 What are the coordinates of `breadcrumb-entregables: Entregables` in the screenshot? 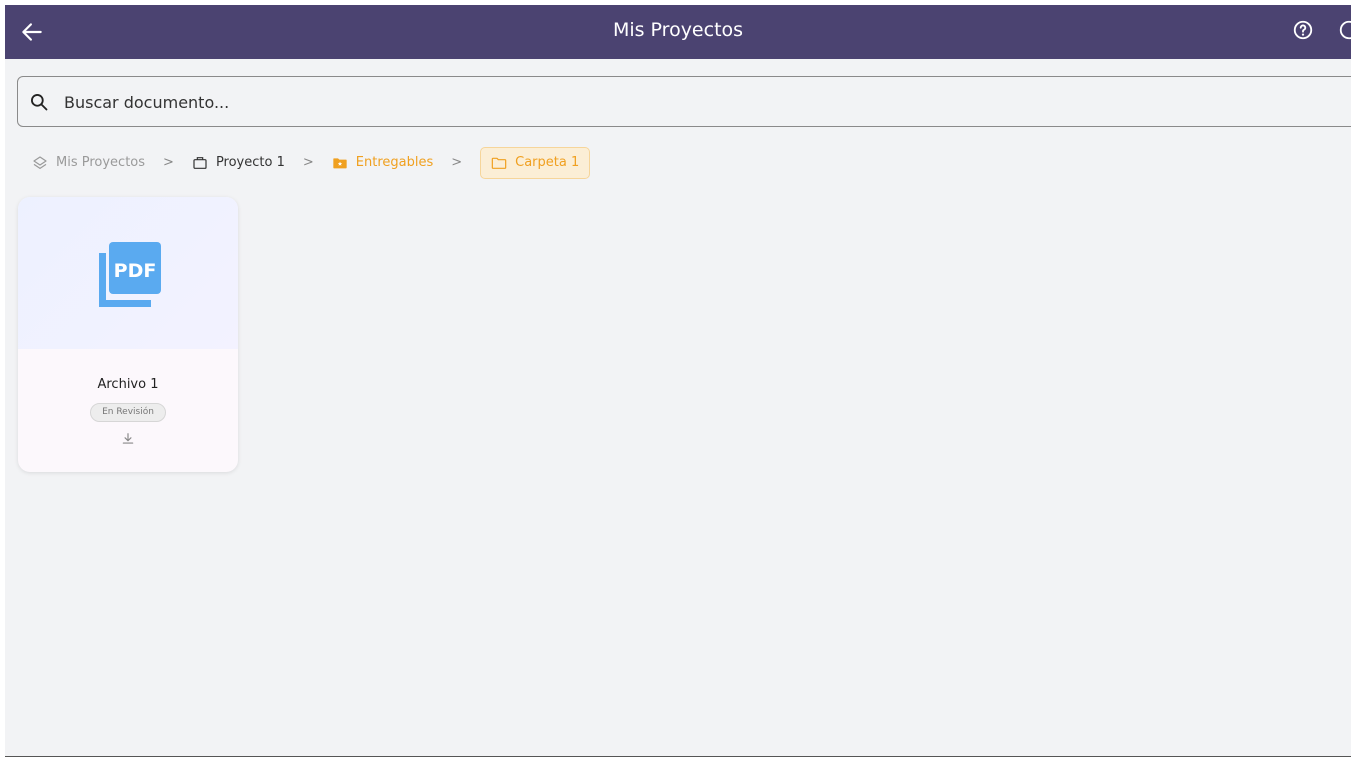 It's located at (382, 163).